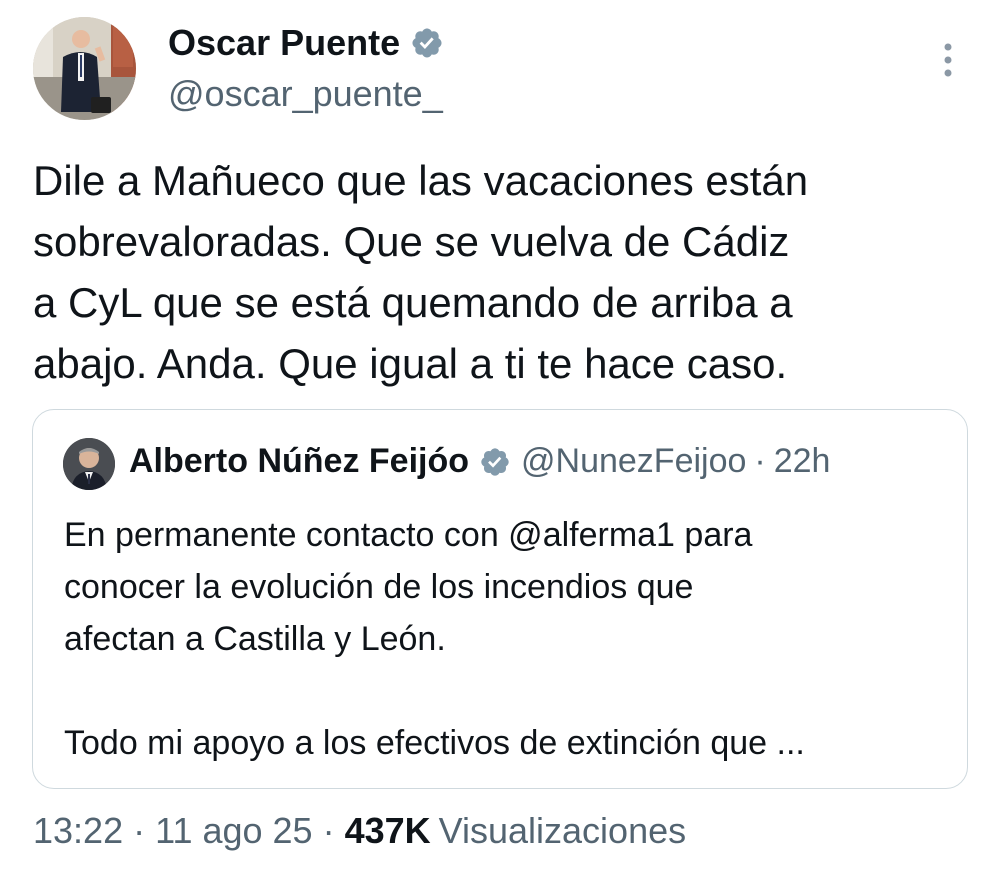 The height and width of the screenshot is (872, 1000). What do you see at coordinates (78, 831) in the screenshot?
I see `tweet-time: 13:22` at bounding box center [78, 831].